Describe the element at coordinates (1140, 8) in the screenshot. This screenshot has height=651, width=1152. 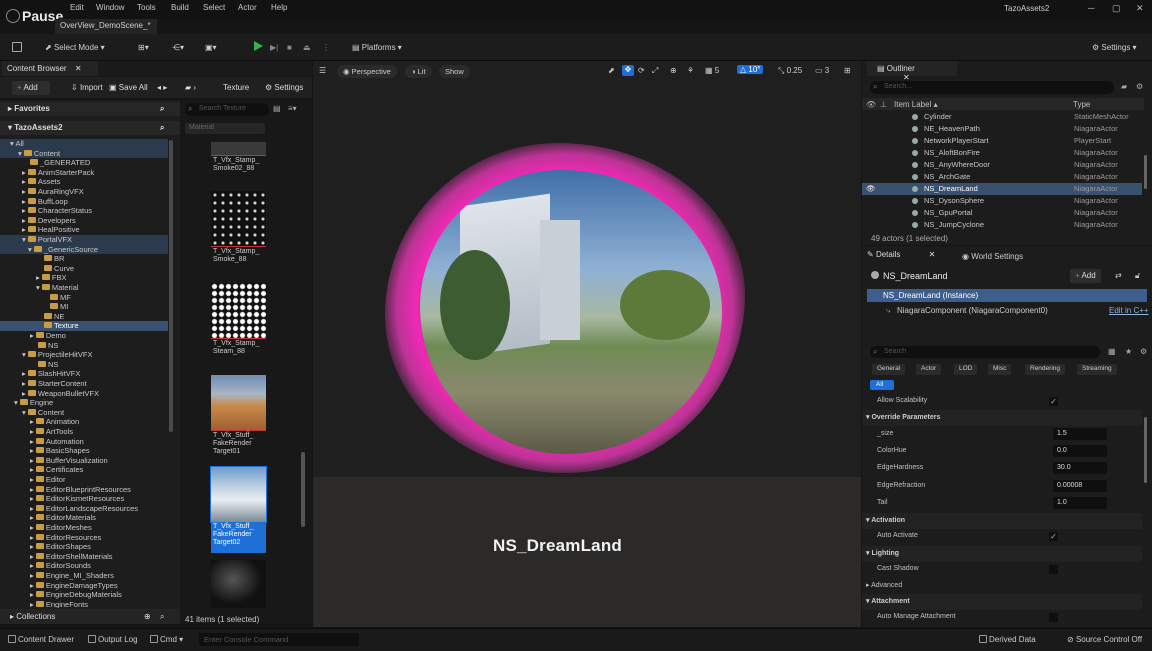
I see `close-icon: ✕` at that location.